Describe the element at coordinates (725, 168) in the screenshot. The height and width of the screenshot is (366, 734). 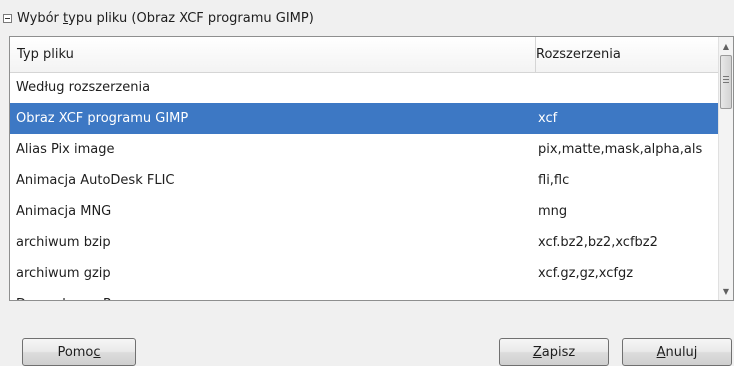
I see `vertical-scrollbar: ▲ ▼` at that location.